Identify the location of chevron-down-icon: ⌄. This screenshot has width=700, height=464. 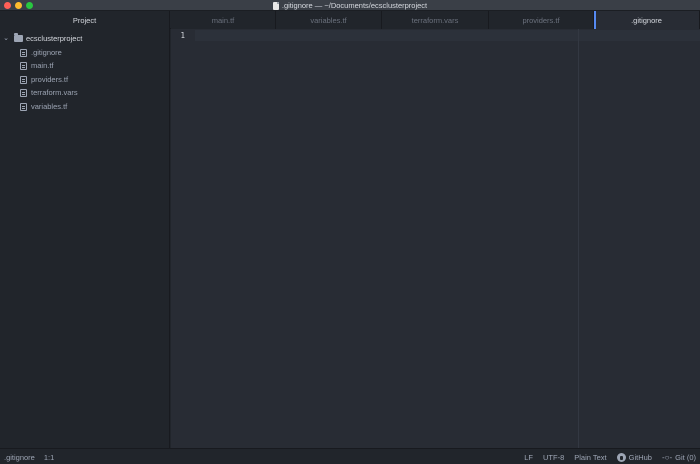
(6, 39).